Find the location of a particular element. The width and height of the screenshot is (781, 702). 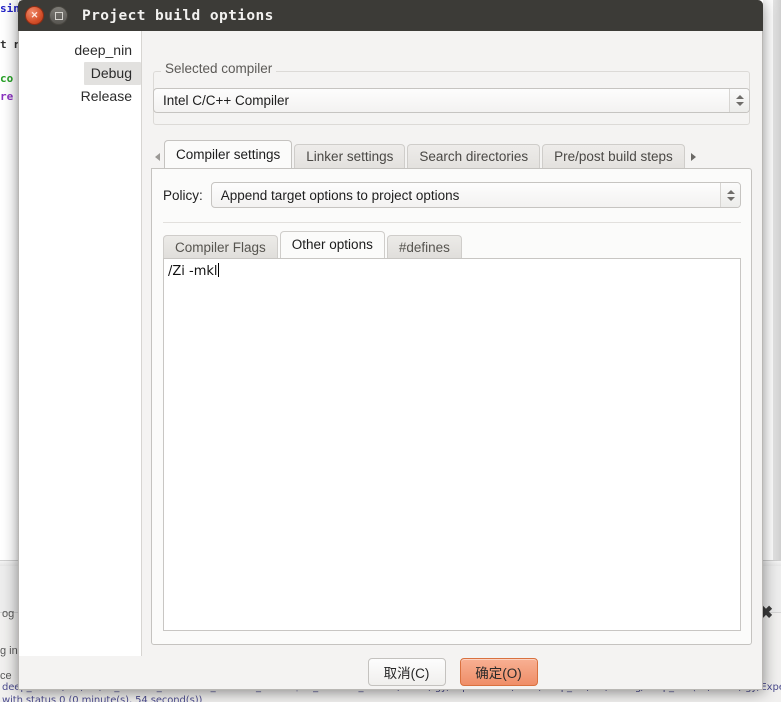

chevron-left-icon is located at coordinates (157, 157).